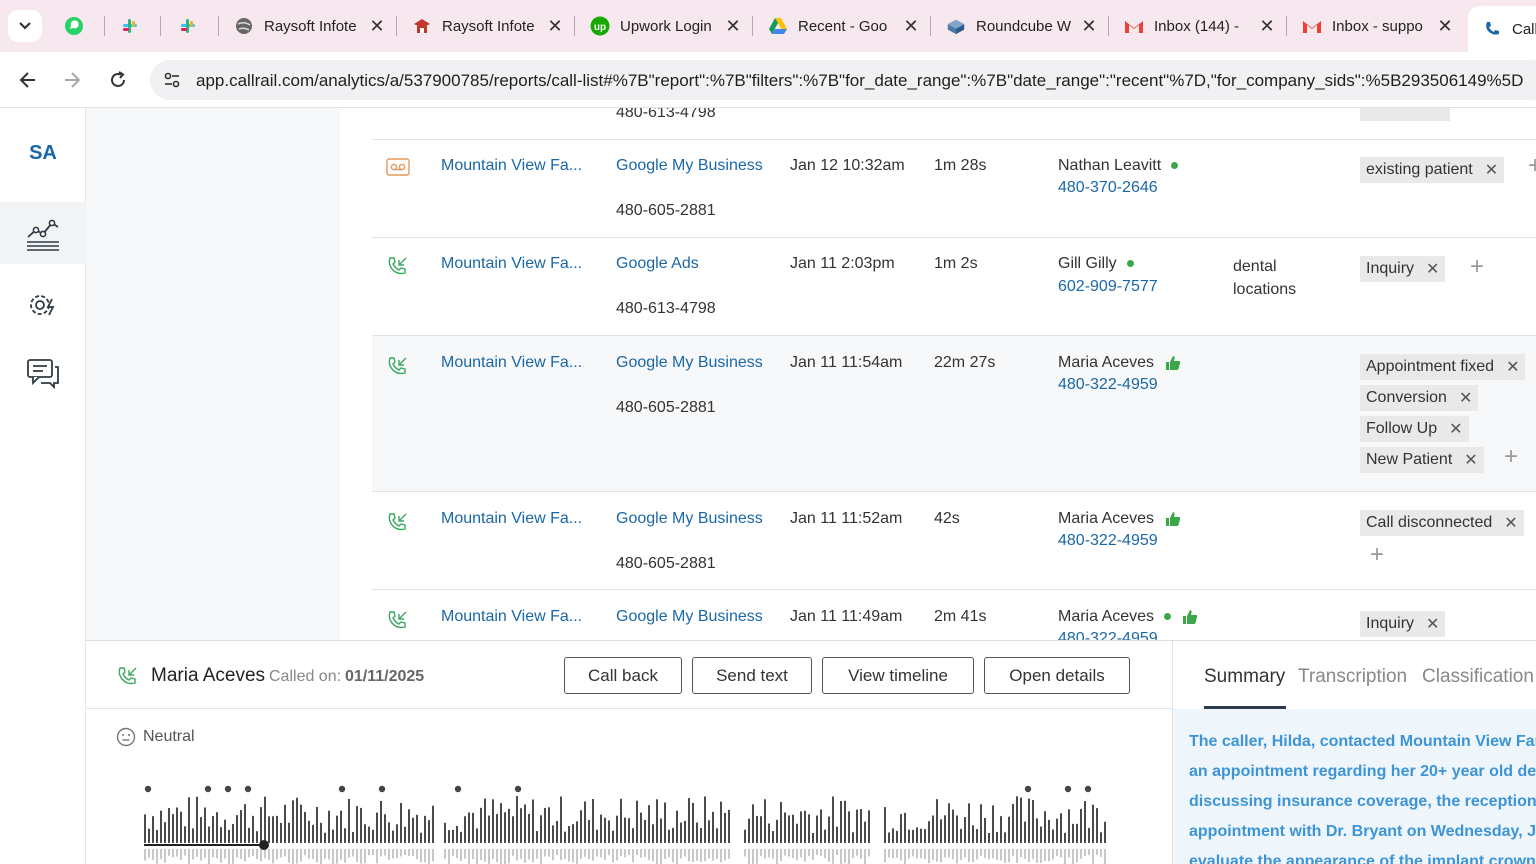 This screenshot has height=864, width=1536. I want to click on table-row: 480-613-4798, so click(954, 124).